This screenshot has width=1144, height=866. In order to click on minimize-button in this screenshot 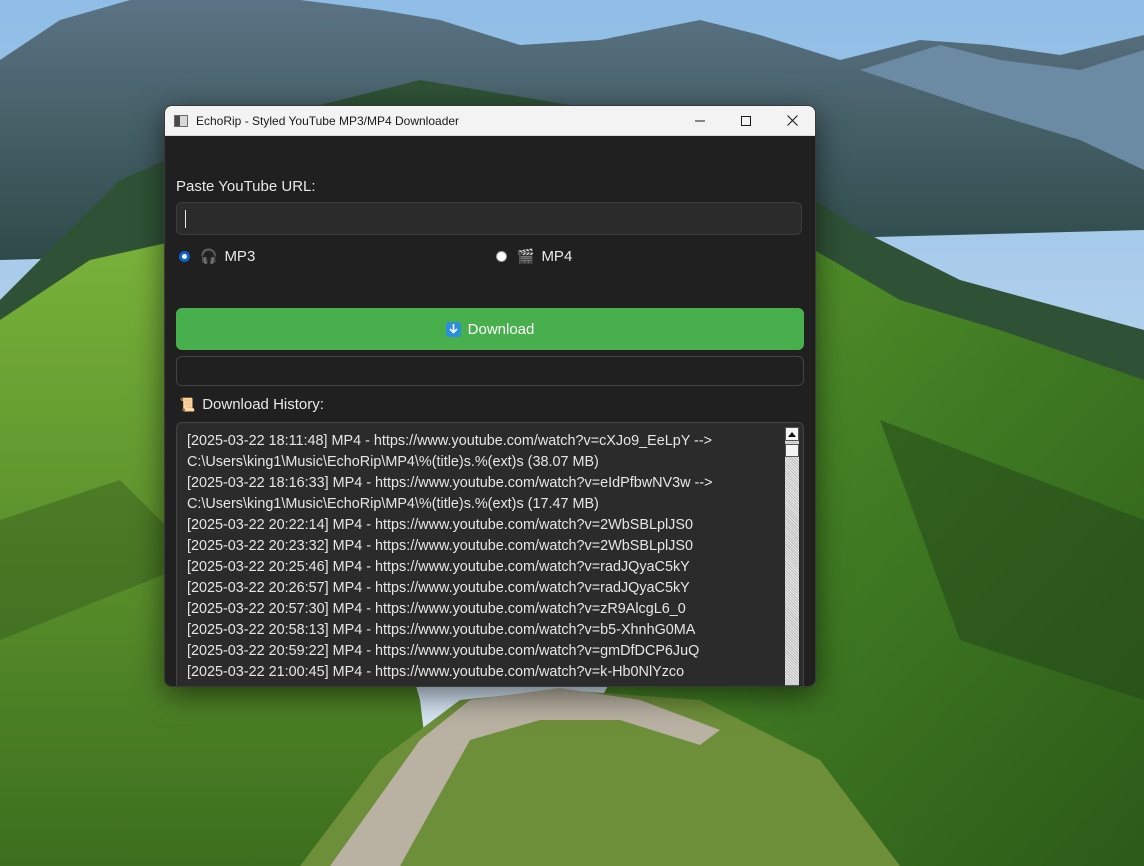, I will do `click(700, 120)`.